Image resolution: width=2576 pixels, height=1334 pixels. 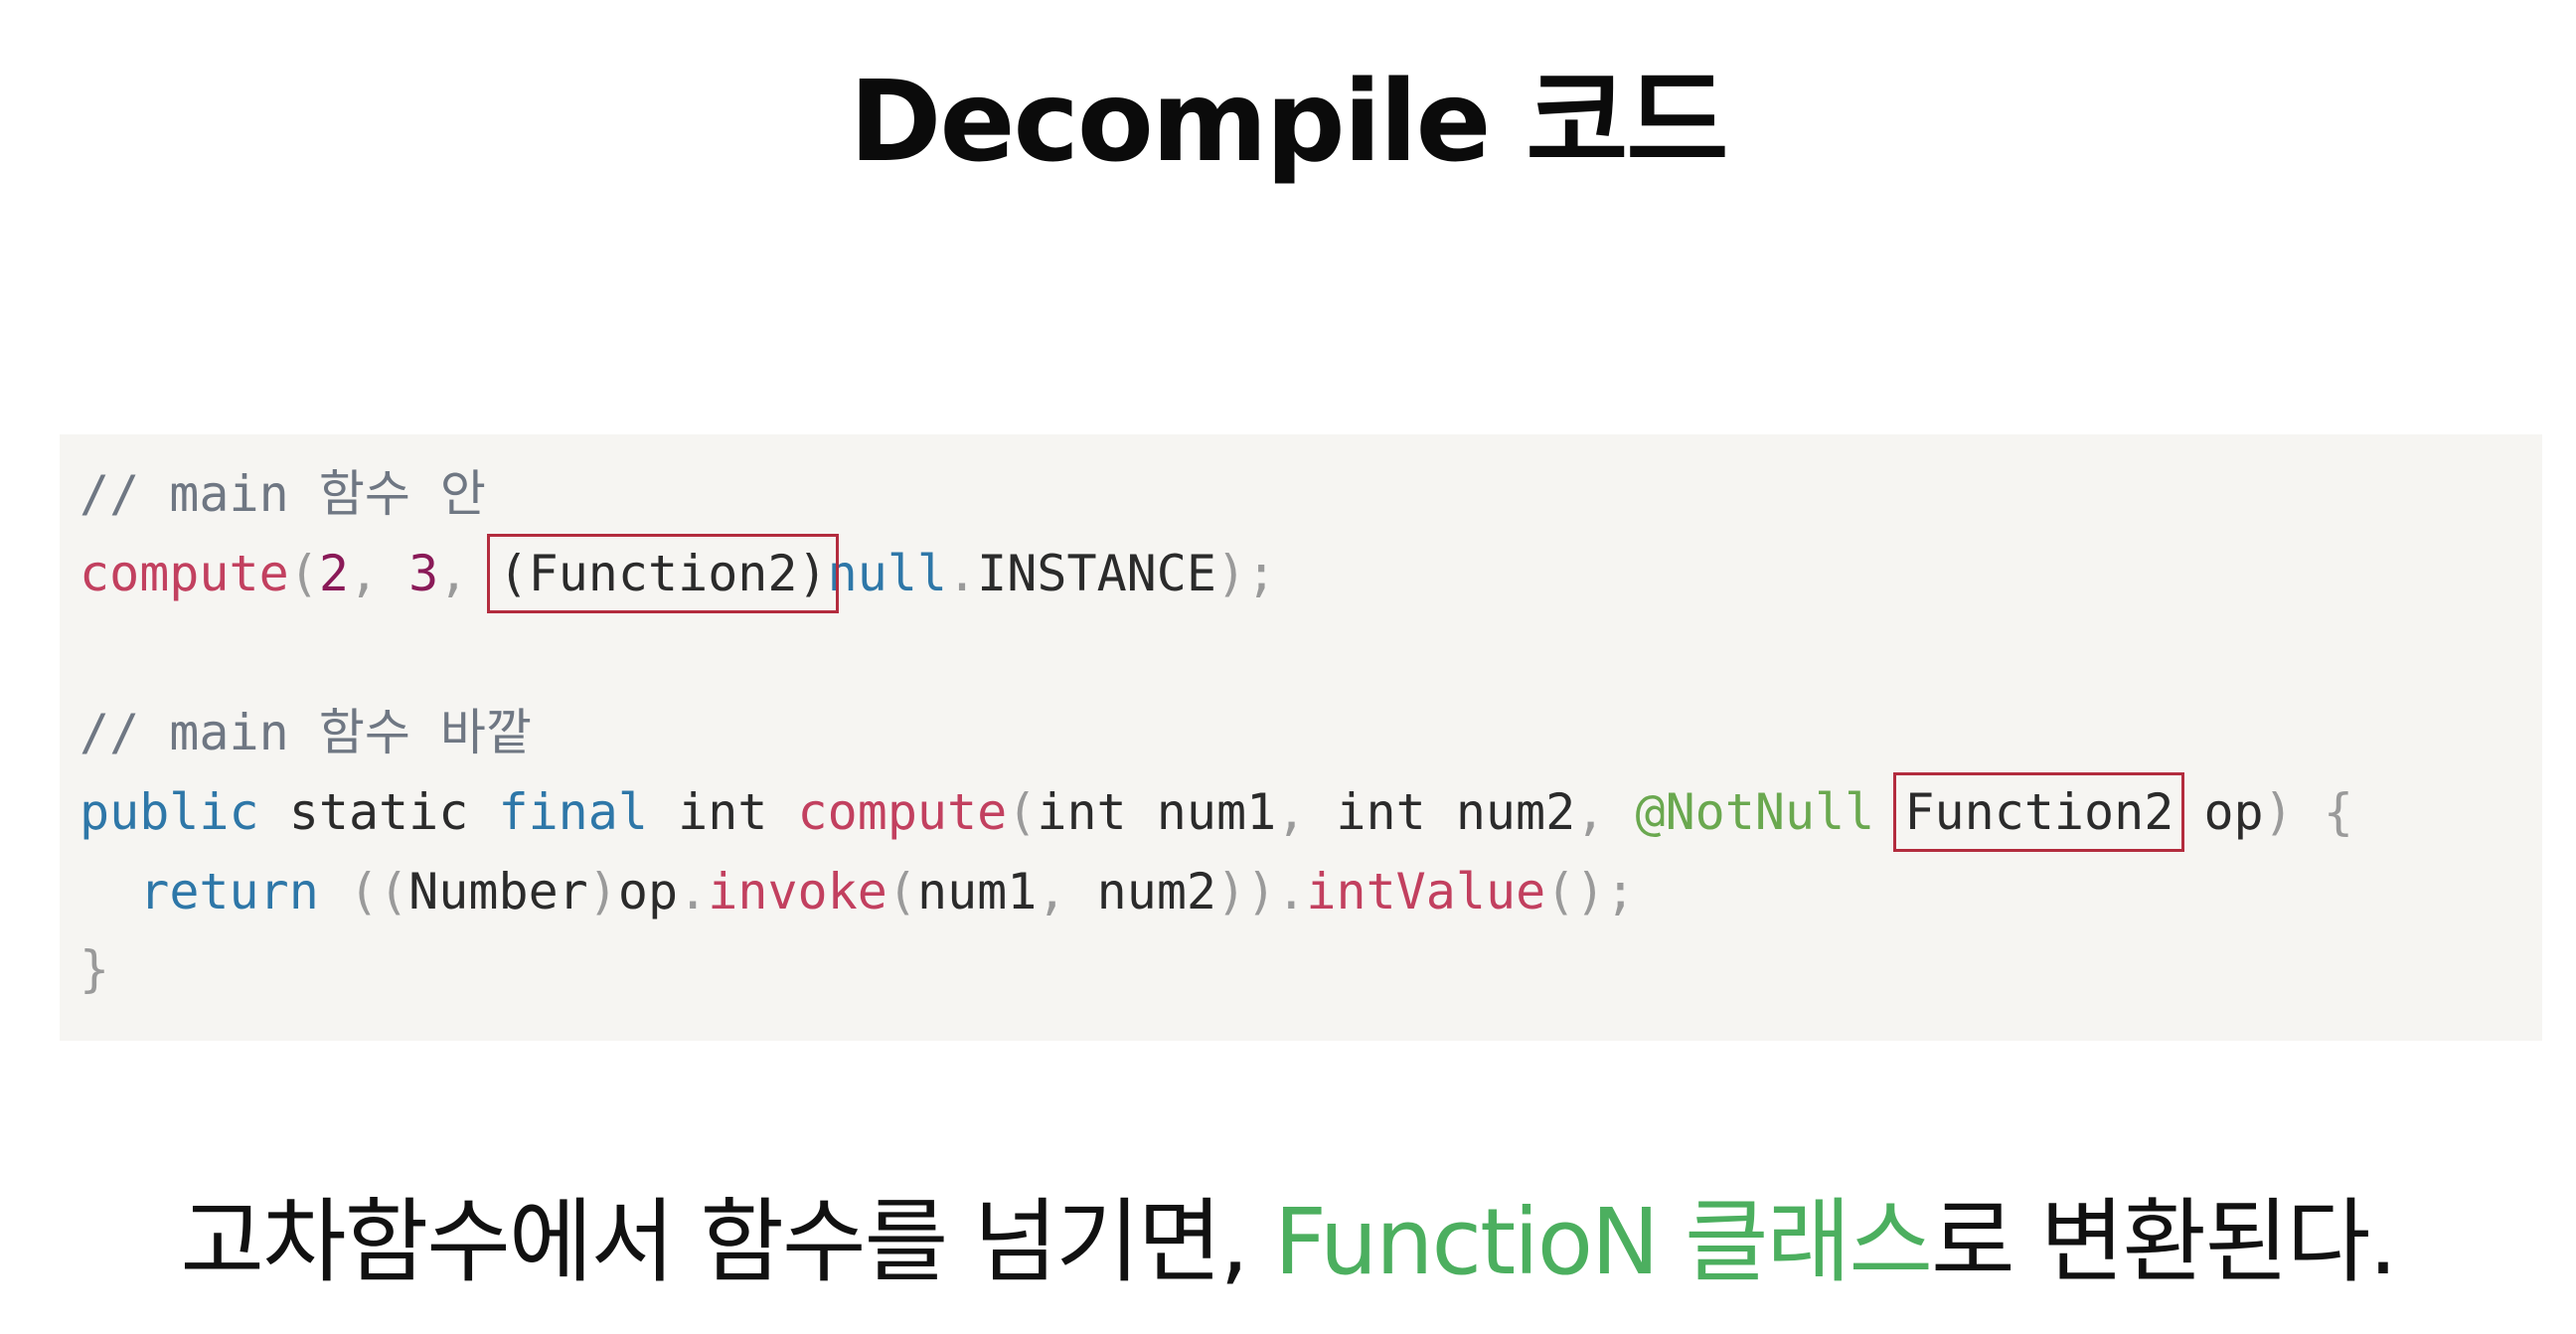 What do you see at coordinates (2039, 812) in the screenshot?
I see `highlight-function2-type: Function2` at bounding box center [2039, 812].